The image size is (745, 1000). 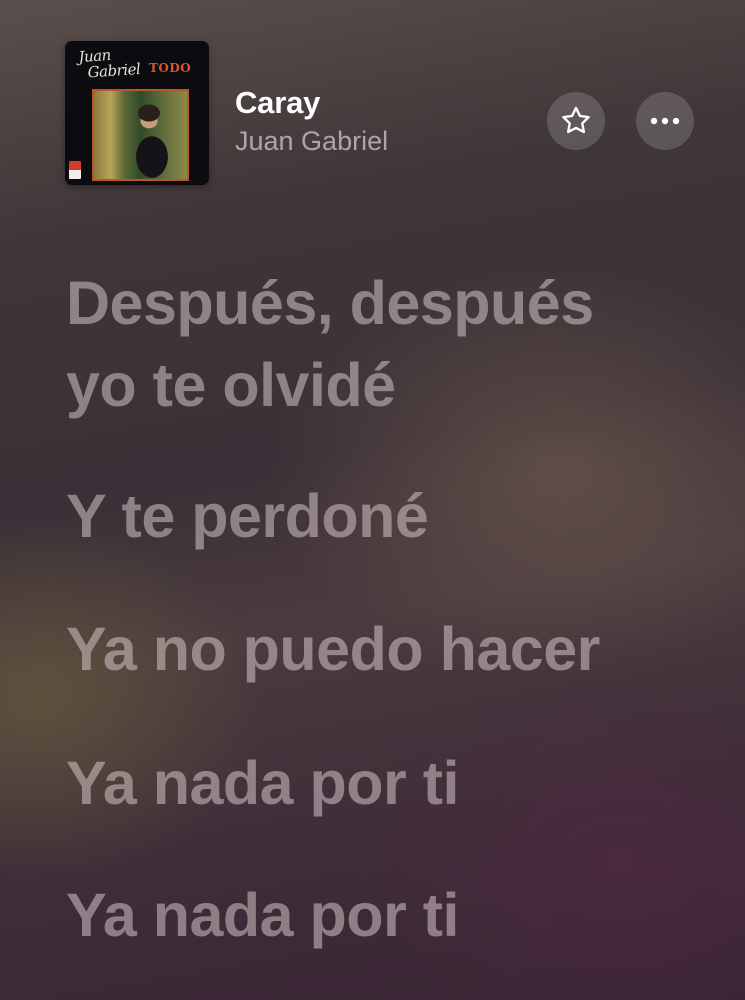 What do you see at coordinates (75, 170) in the screenshot?
I see `record-label-logo` at bounding box center [75, 170].